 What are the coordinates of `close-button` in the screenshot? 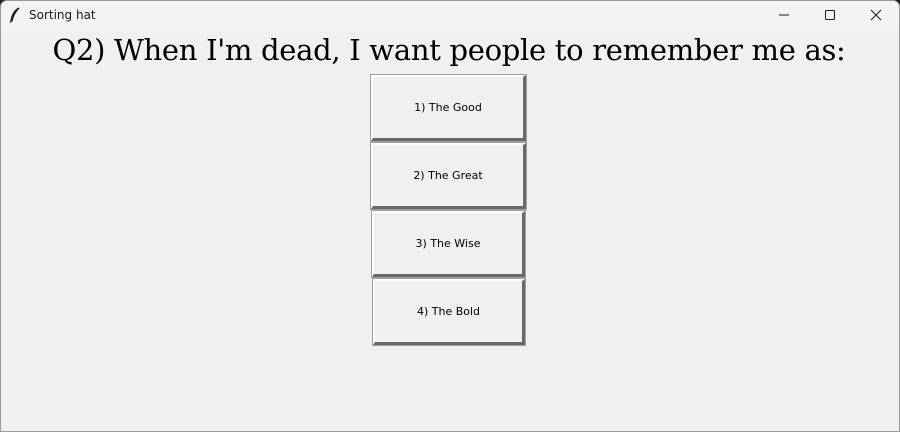 It's located at (876, 15).